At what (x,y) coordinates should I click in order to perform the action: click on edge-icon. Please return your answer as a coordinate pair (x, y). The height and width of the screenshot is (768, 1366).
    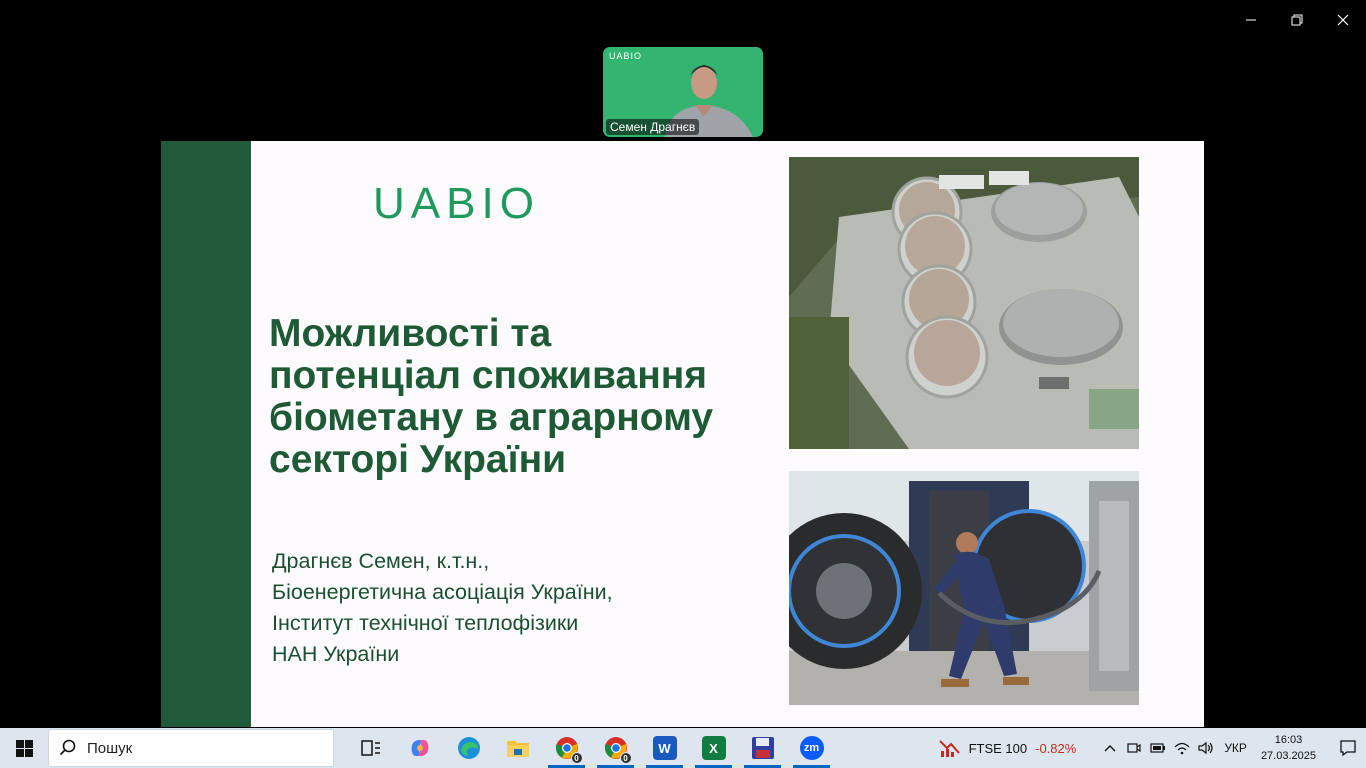
    Looking at the image, I should click on (468, 748).